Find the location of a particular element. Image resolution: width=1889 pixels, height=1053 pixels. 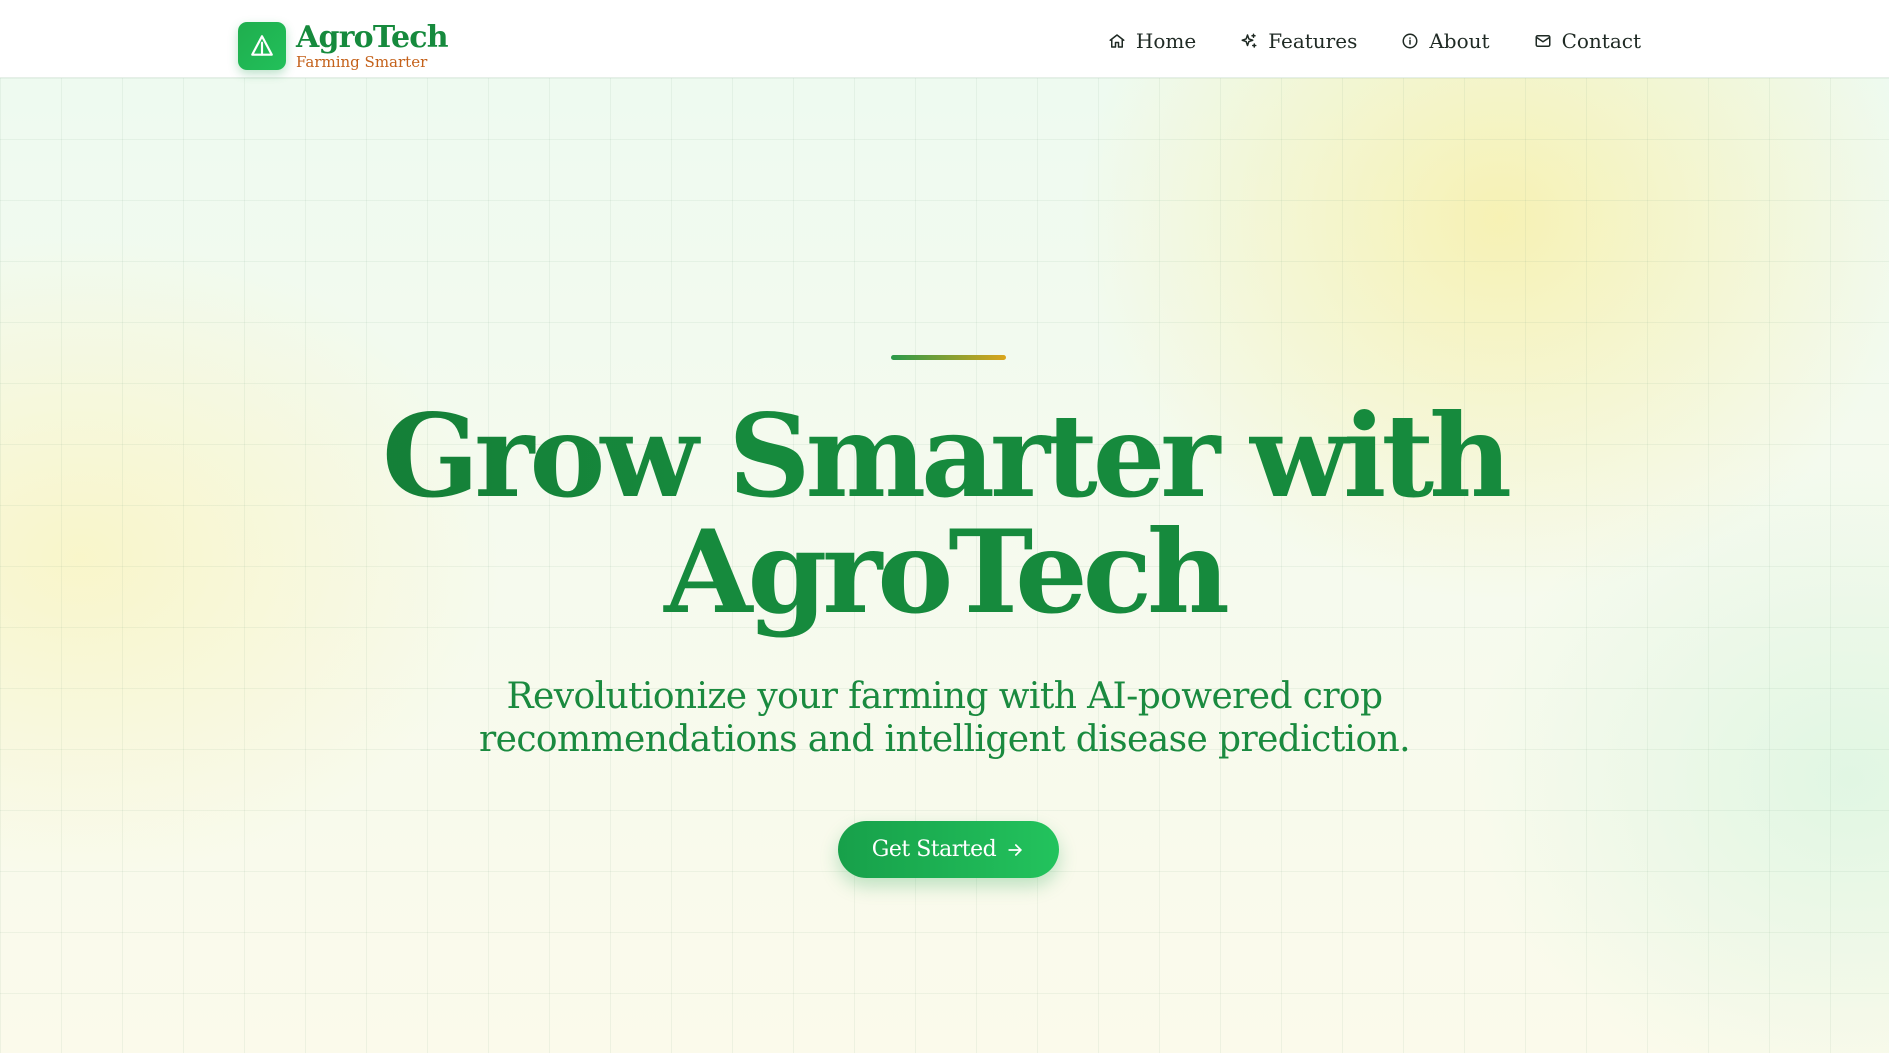

brand-name: AgroTech is located at coordinates (372, 37).